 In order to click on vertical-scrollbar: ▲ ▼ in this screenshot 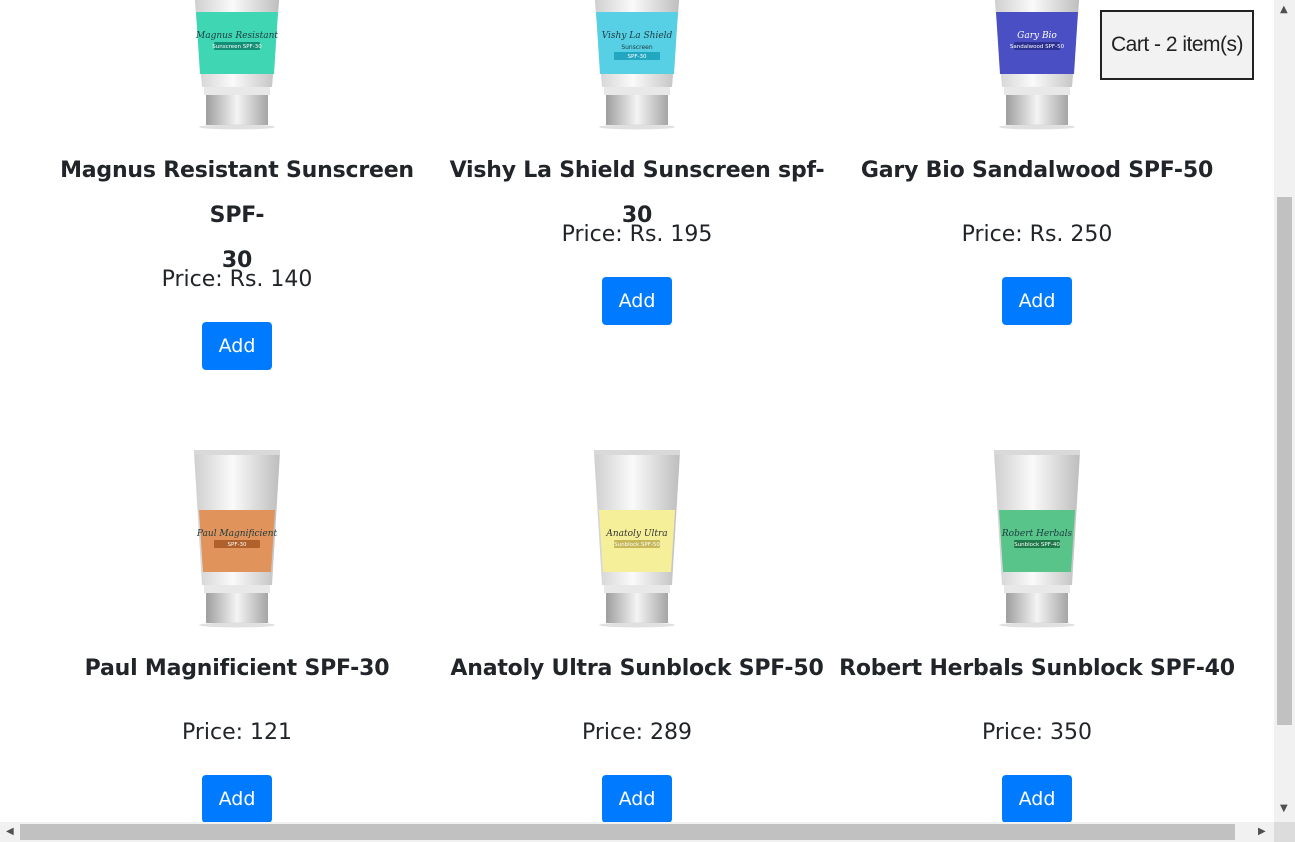, I will do `click(1284, 411)`.